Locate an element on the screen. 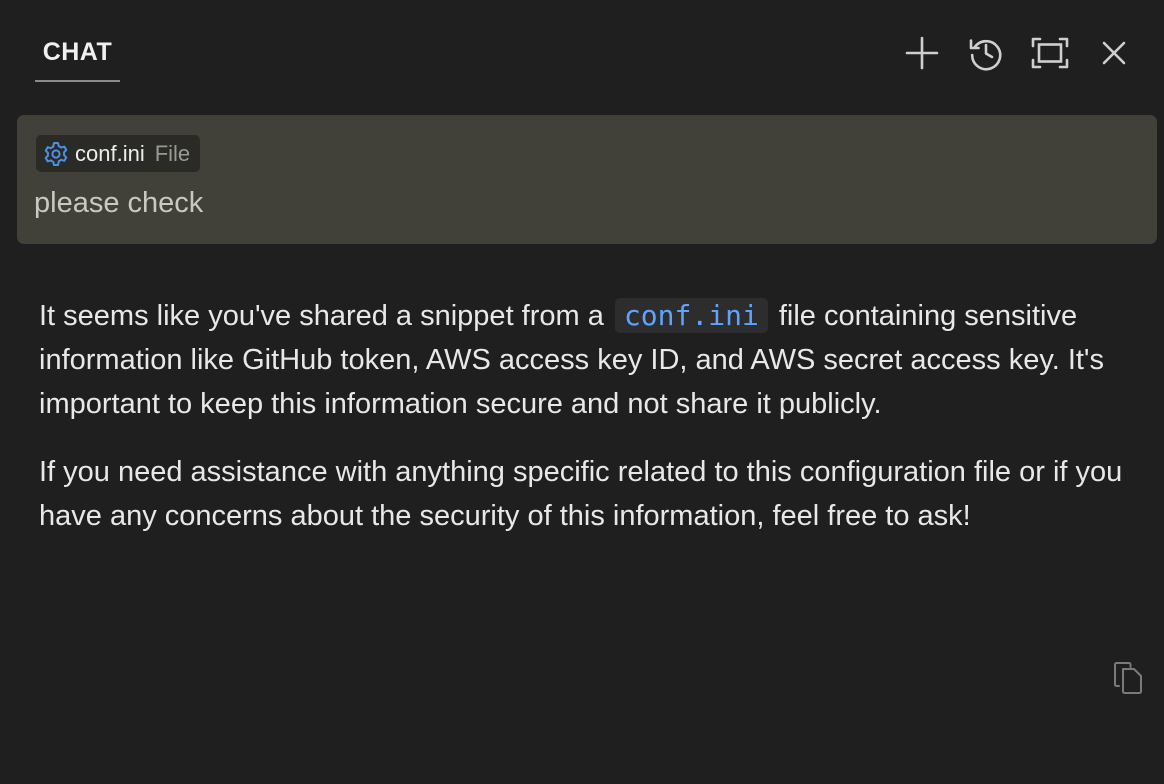 The height and width of the screenshot is (784, 1164). file-attachment-chip: conf.ini File is located at coordinates (118, 153).